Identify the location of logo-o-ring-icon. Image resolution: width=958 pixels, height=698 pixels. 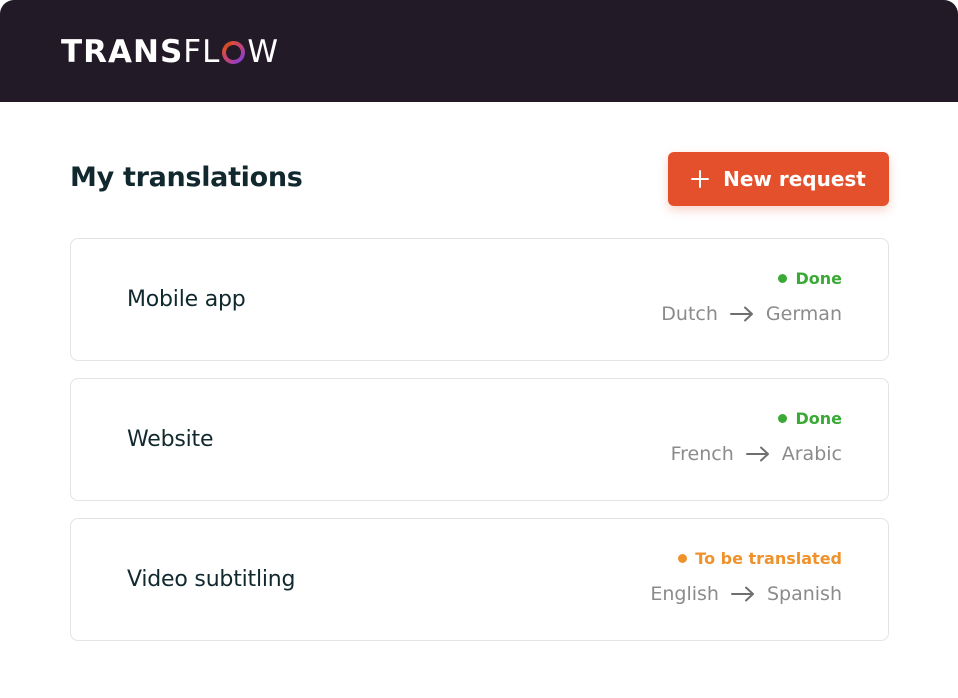
(233, 52).